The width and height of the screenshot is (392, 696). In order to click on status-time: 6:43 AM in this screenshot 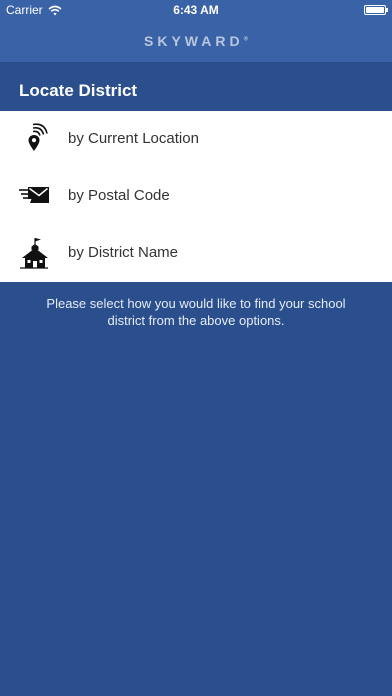, I will do `click(196, 10)`.